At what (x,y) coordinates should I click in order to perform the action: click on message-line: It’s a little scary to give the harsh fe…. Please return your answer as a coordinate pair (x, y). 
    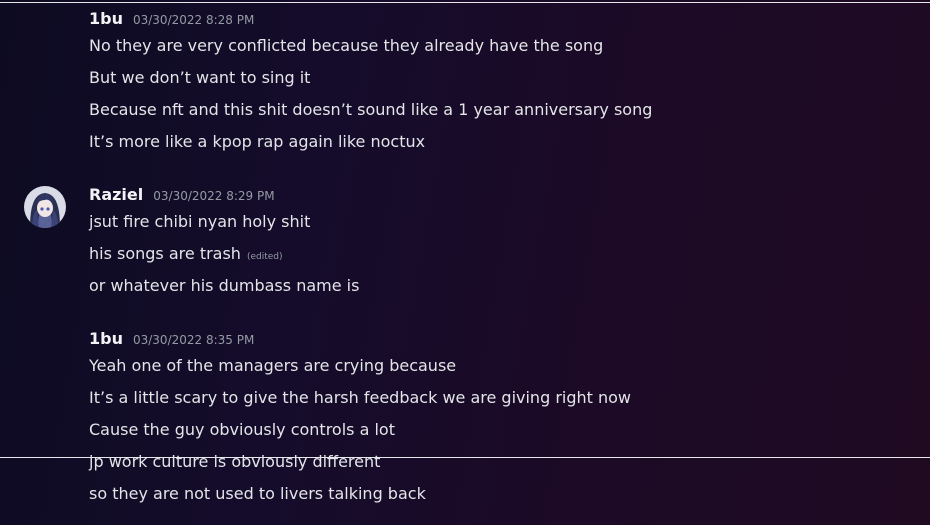
    Looking at the image, I should click on (360, 397).